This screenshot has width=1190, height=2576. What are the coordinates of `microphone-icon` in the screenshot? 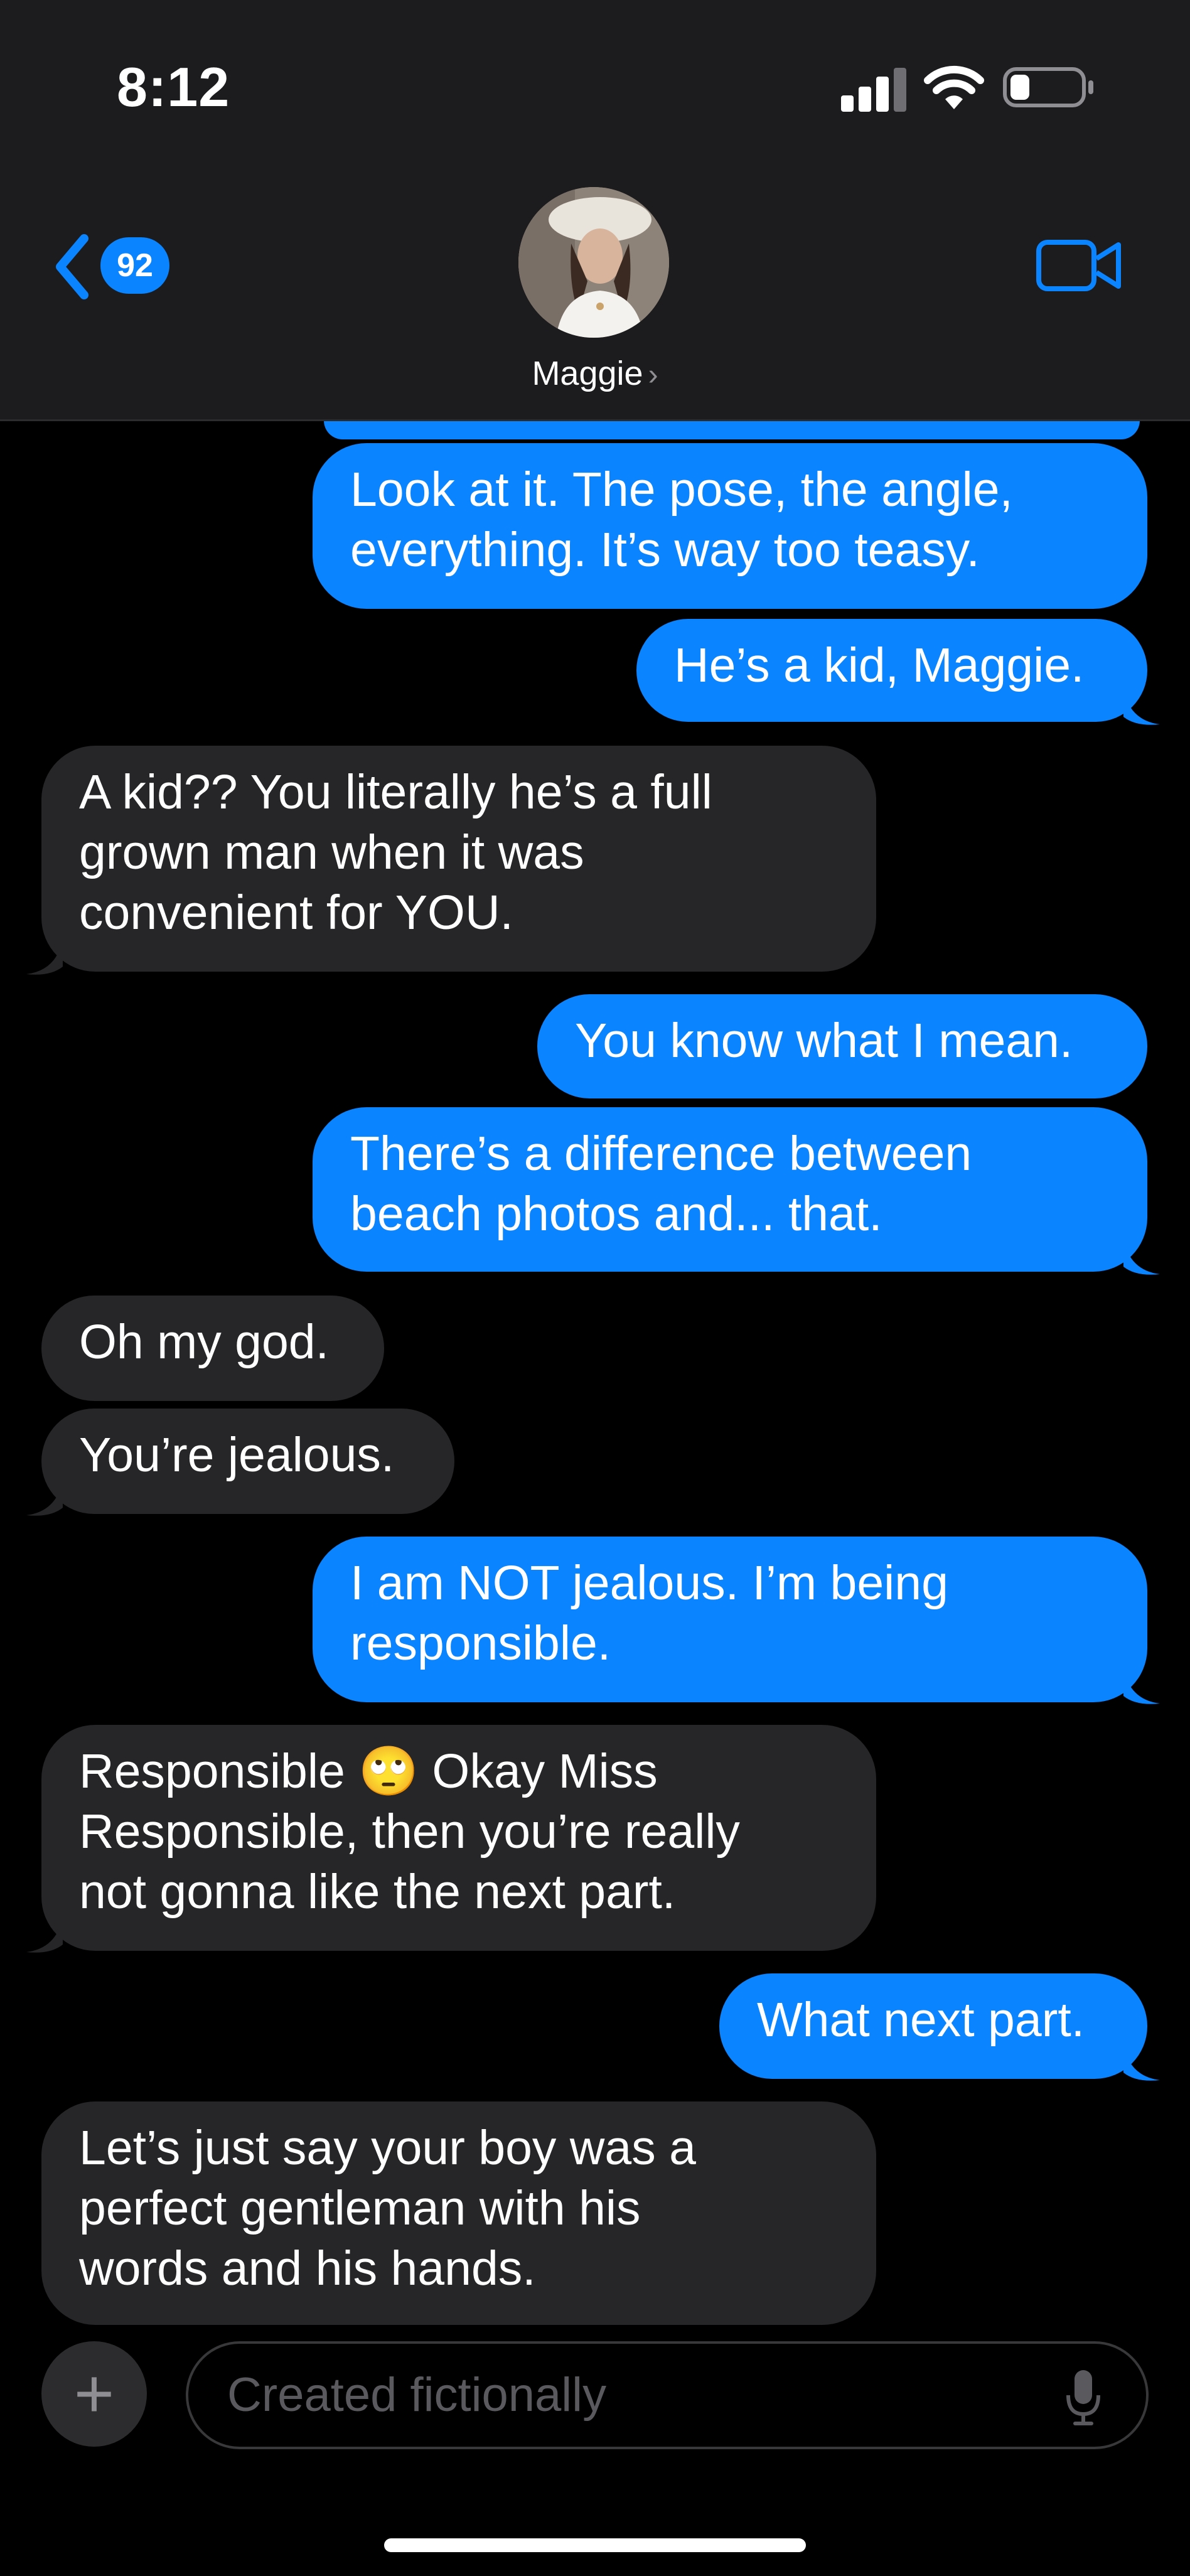 It's located at (1083, 2398).